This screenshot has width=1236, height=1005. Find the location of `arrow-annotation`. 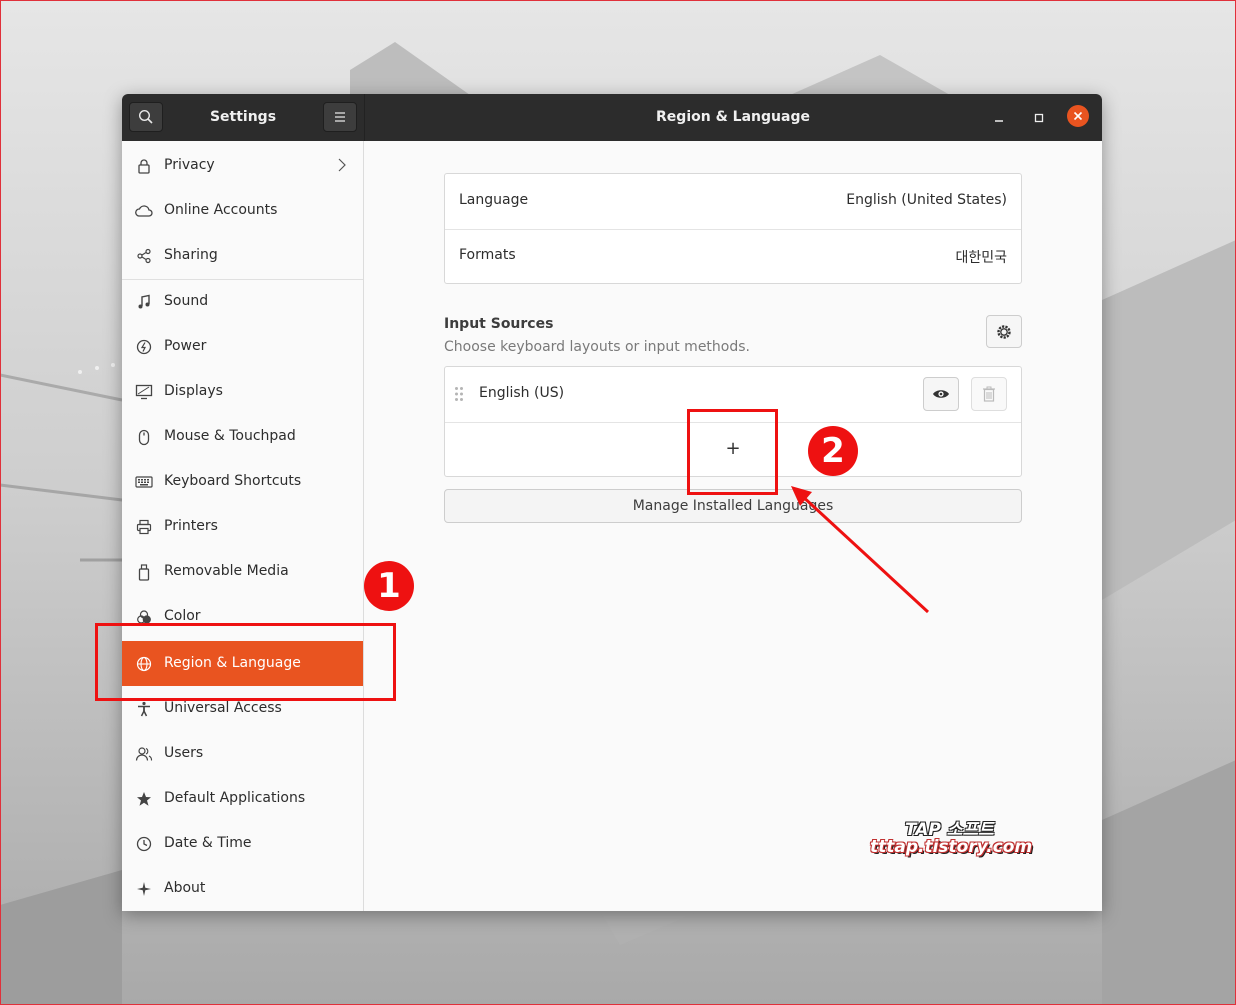

arrow-annotation is located at coordinates (860, 550).